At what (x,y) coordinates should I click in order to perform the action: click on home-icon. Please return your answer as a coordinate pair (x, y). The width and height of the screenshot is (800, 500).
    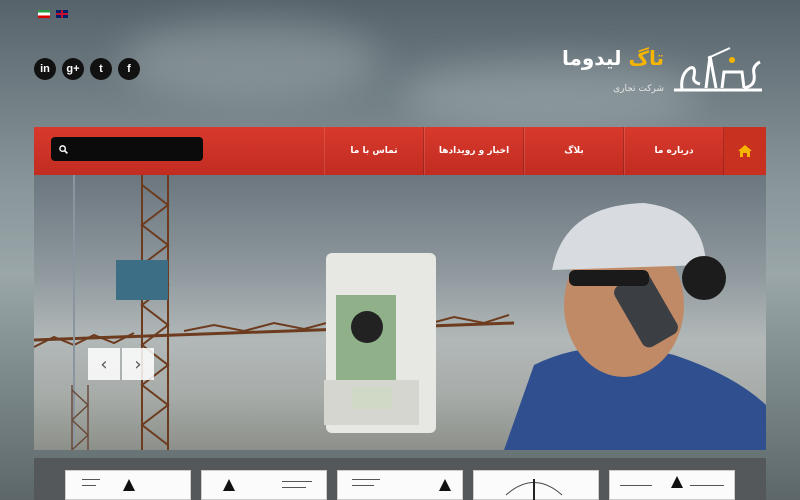
    Looking at the image, I should click on (745, 151).